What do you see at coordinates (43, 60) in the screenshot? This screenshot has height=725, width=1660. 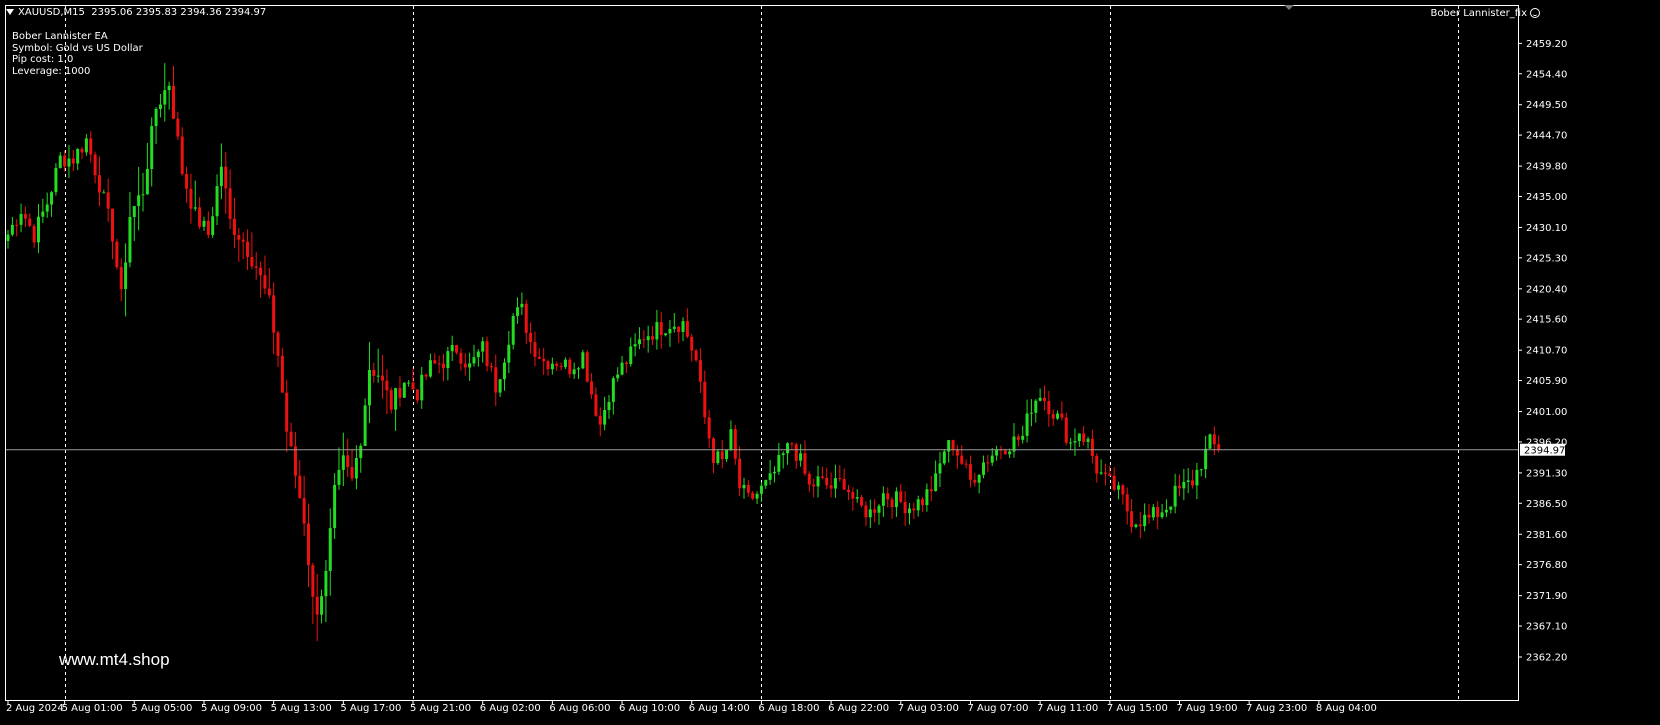 I see `ea-info-line: Pip cost: 1.0` at bounding box center [43, 60].